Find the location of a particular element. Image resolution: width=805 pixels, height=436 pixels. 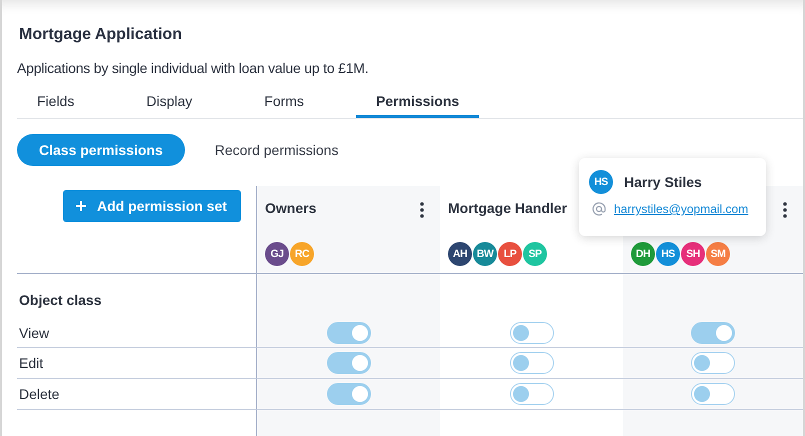

avatar: AH is located at coordinates (460, 254).